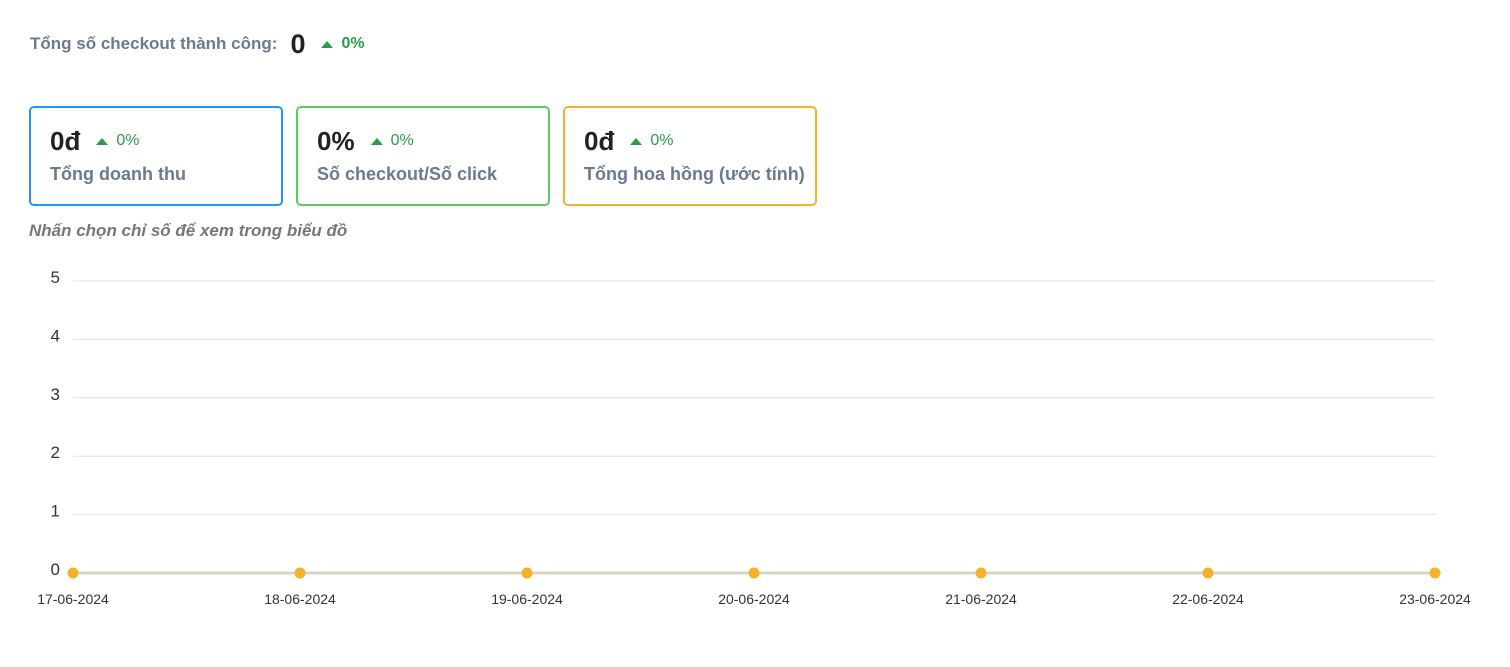 The width and height of the screenshot is (1510, 667). Describe the element at coordinates (55, 335) in the screenshot. I see `y-tick-label: 4` at that location.